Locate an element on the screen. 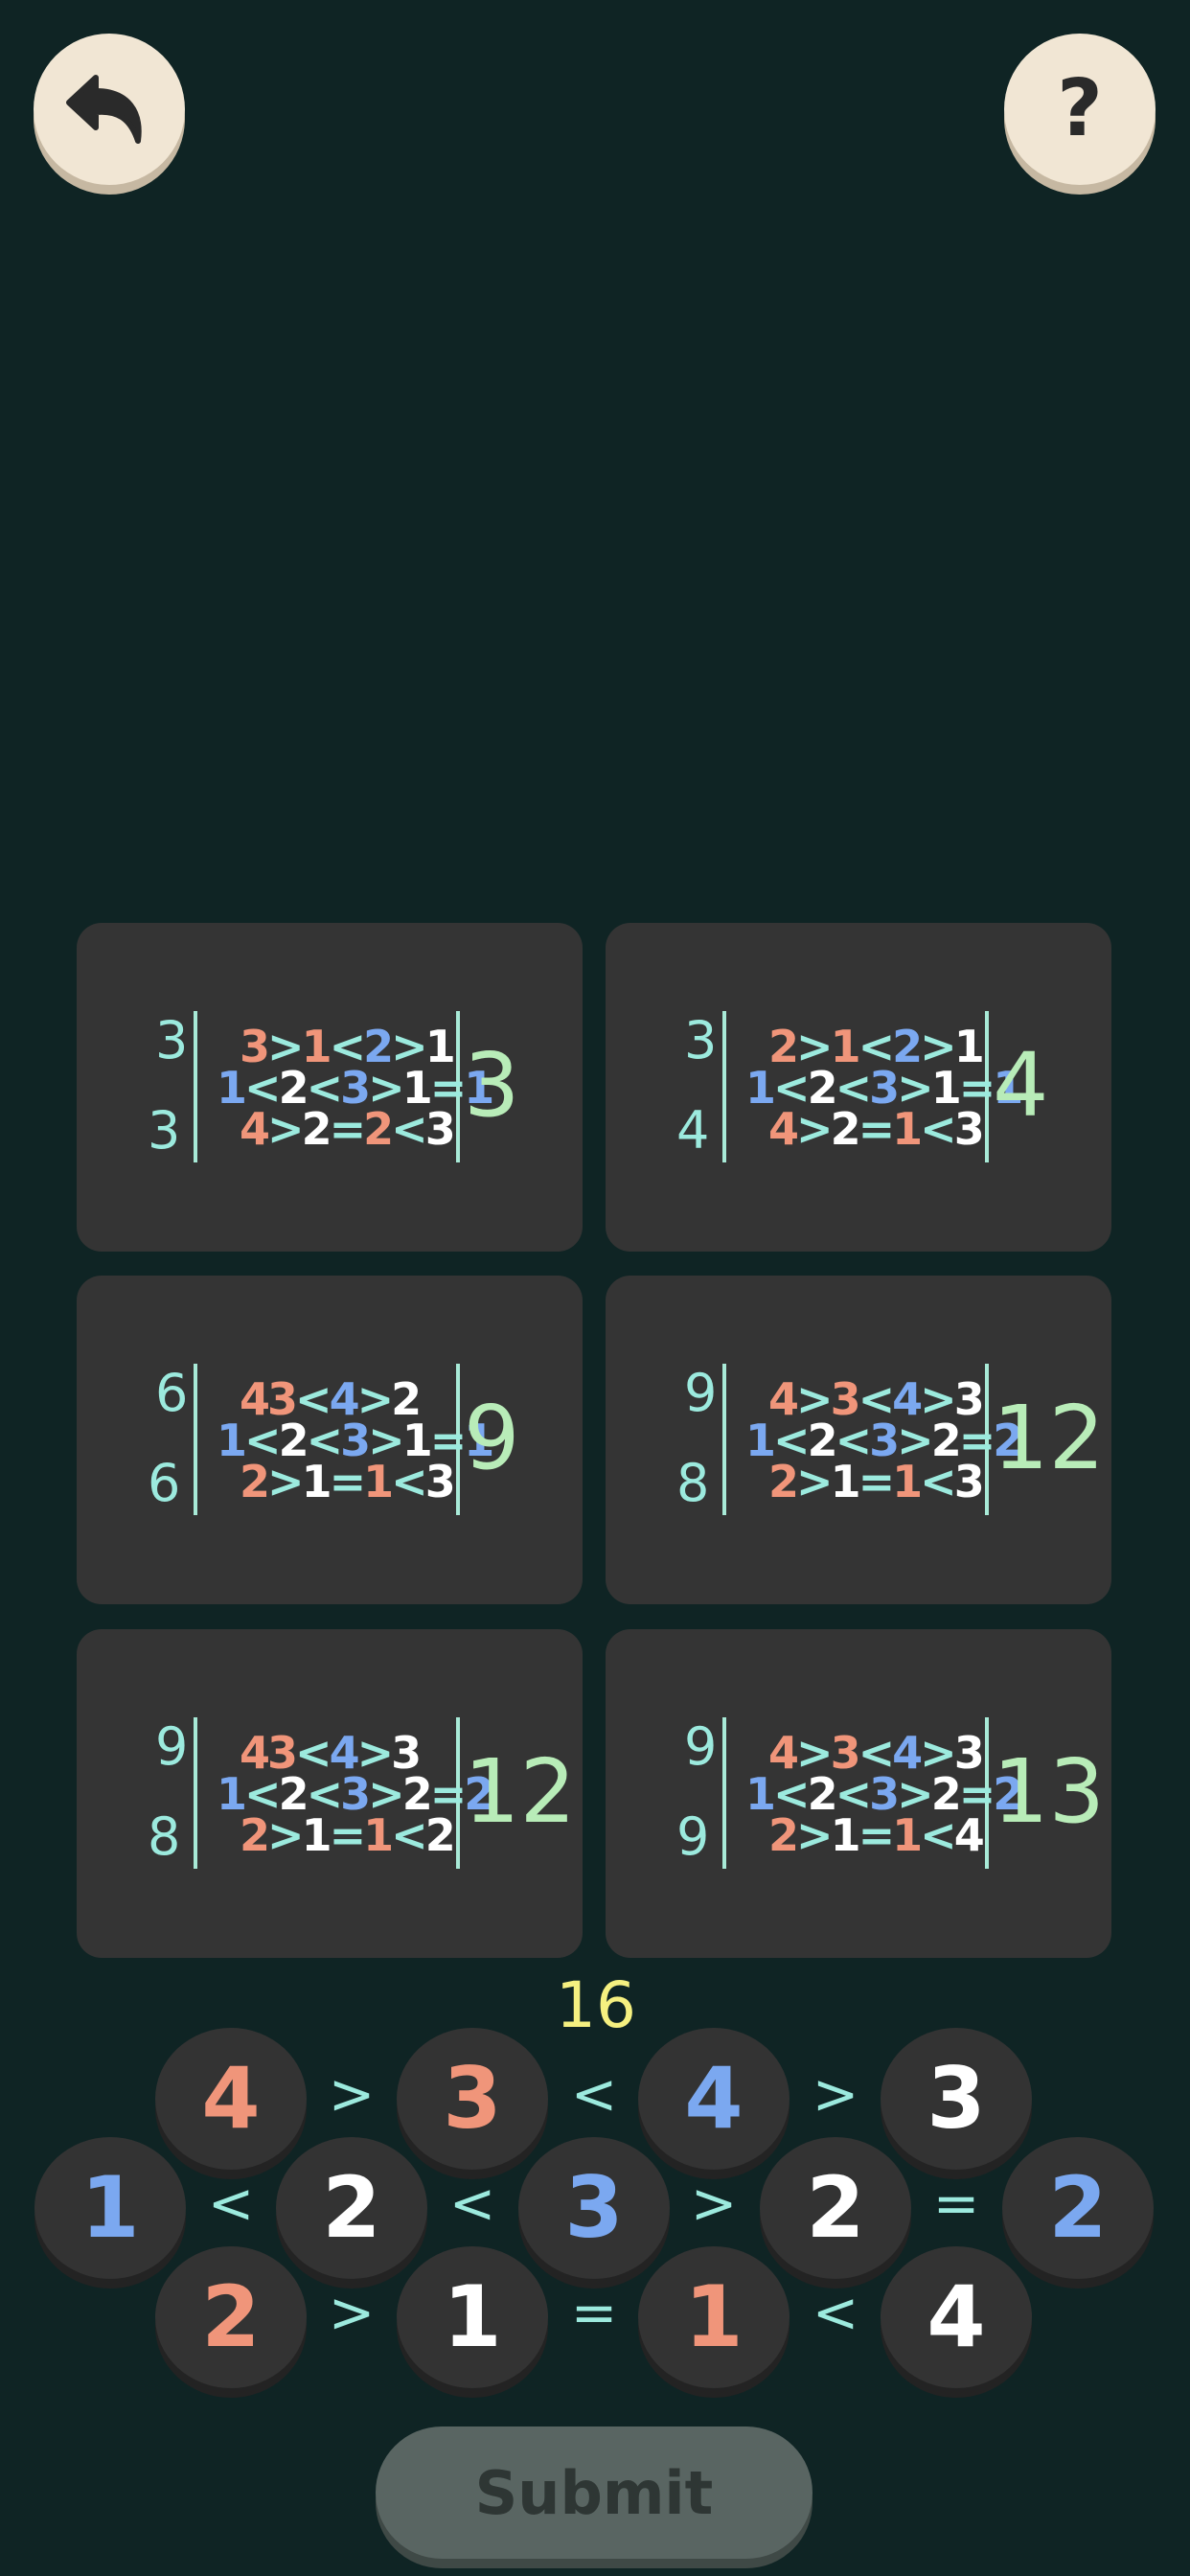 Image resolution: width=1190 pixels, height=2576 pixels. card-left-bottom-value: 3 is located at coordinates (164, 1130).